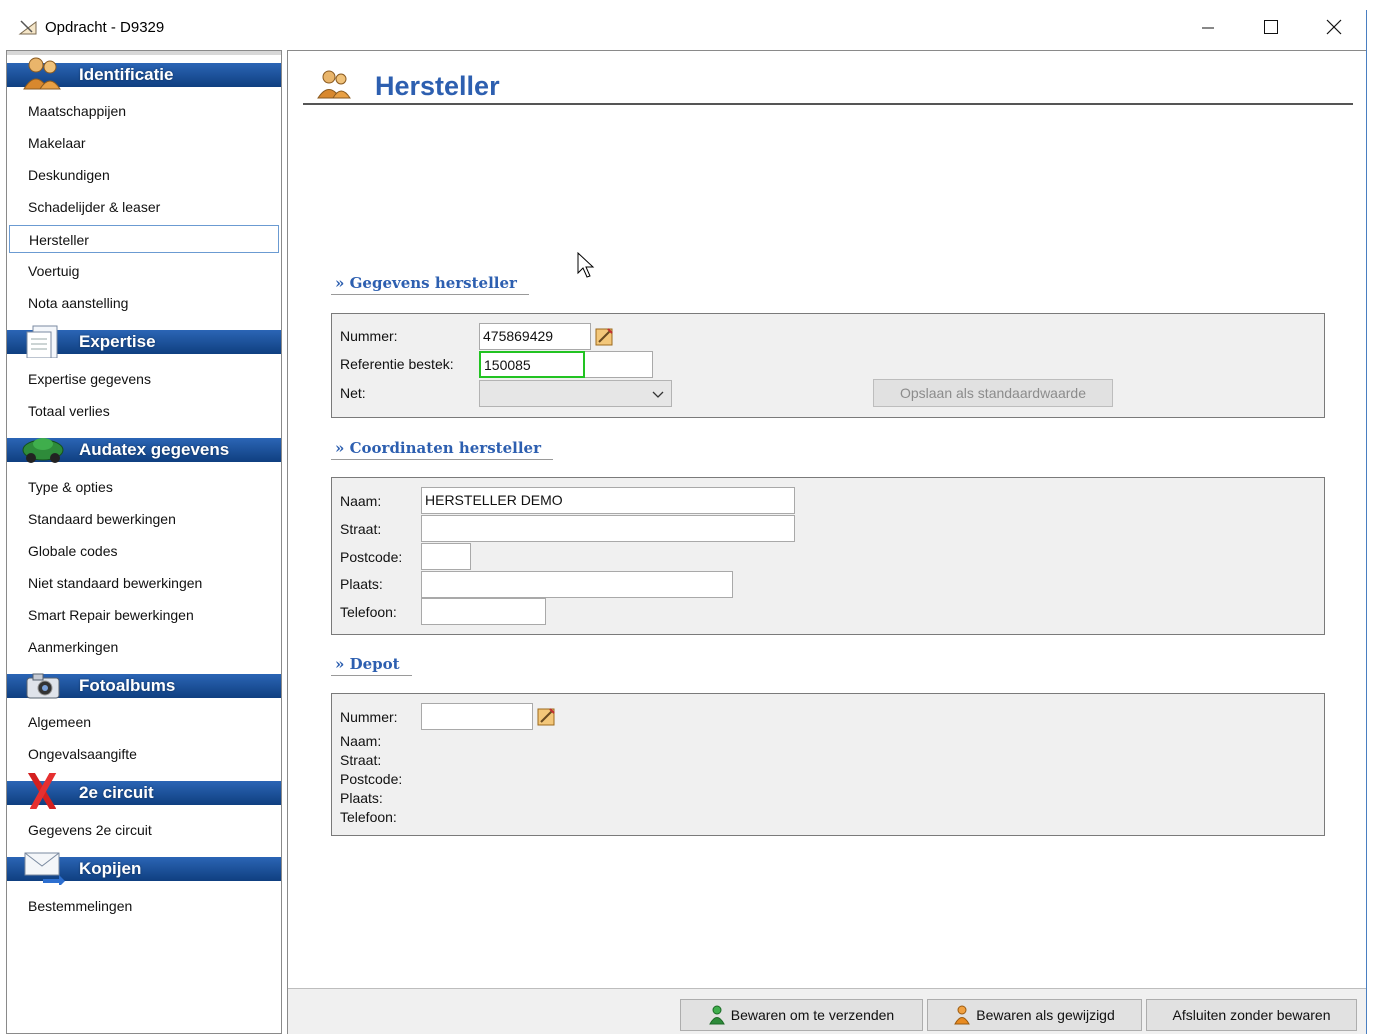  I want to click on straat-field, so click(608, 528).